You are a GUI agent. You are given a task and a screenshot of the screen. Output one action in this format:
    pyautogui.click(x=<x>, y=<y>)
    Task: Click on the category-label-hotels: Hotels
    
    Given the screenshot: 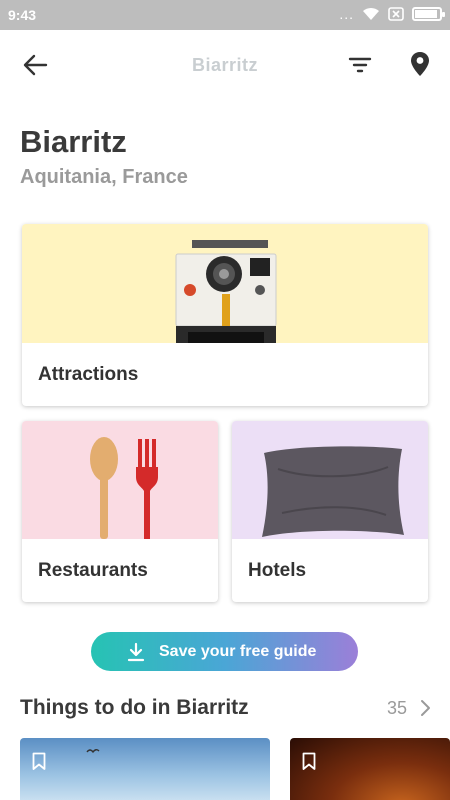 What is the action you would take?
    pyautogui.click(x=277, y=570)
    